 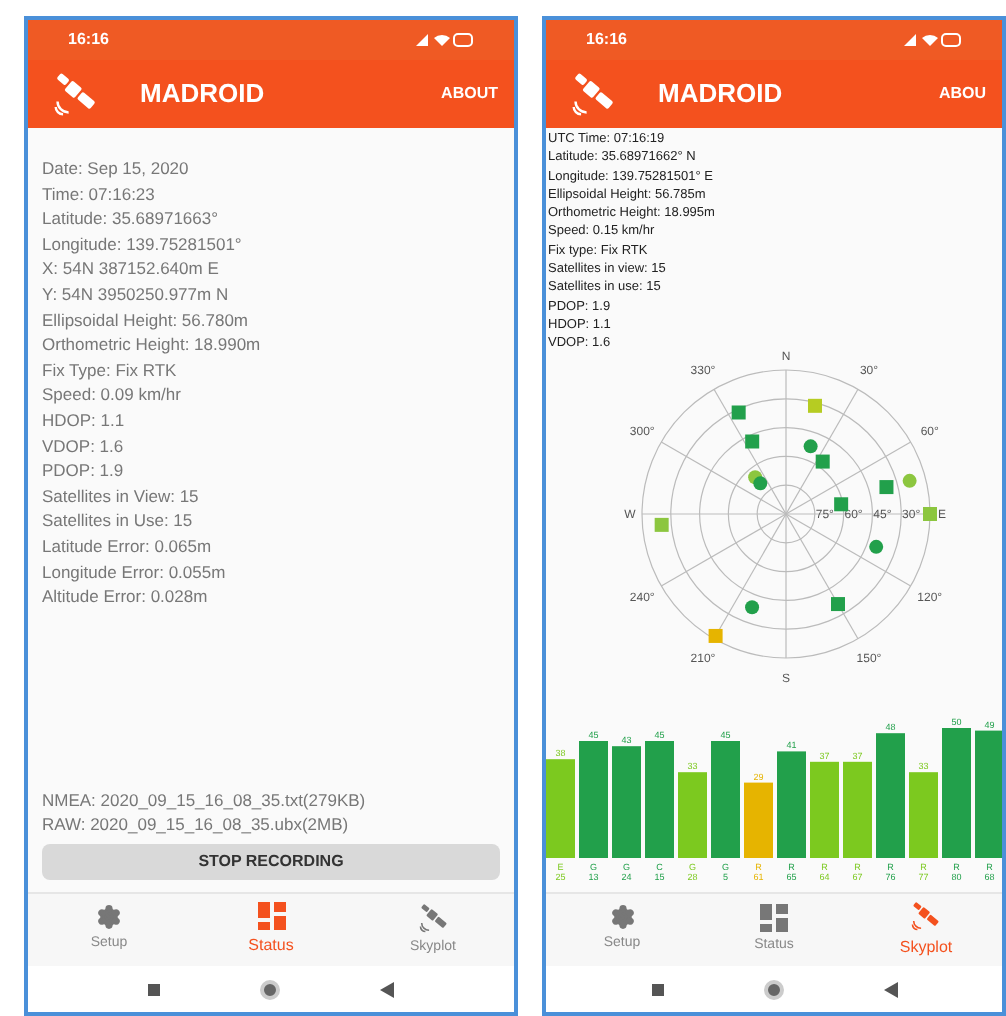 What do you see at coordinates (196, 825) in the screenshot?
I see `file-line: RAW: 2020_09_15_16_08_35.ubx(2MB)` at bounding box center [196, 825].